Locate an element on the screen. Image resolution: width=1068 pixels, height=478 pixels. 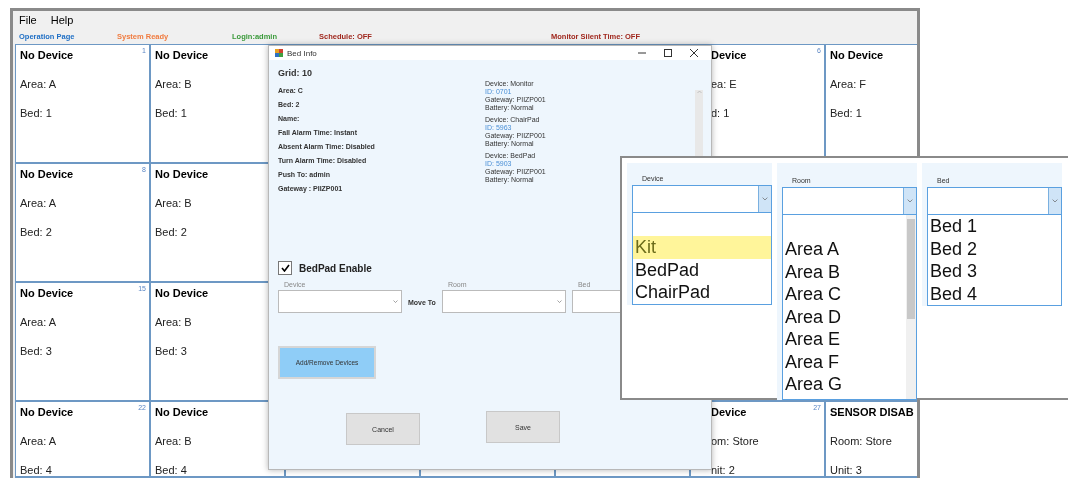
area-label: Area: F is located at coordinates (848, 84).